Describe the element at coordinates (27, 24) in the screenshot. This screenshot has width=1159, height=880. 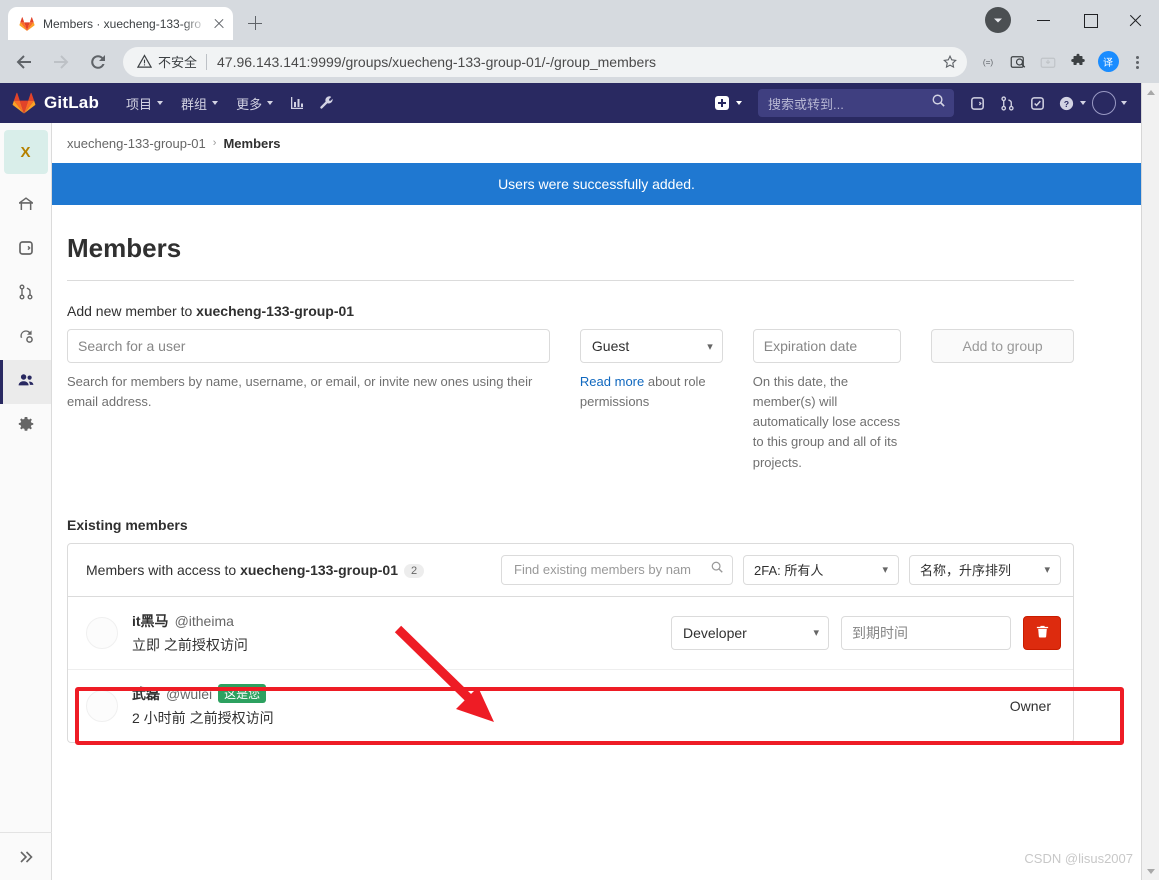
I see `gitlab-icon` at that location.